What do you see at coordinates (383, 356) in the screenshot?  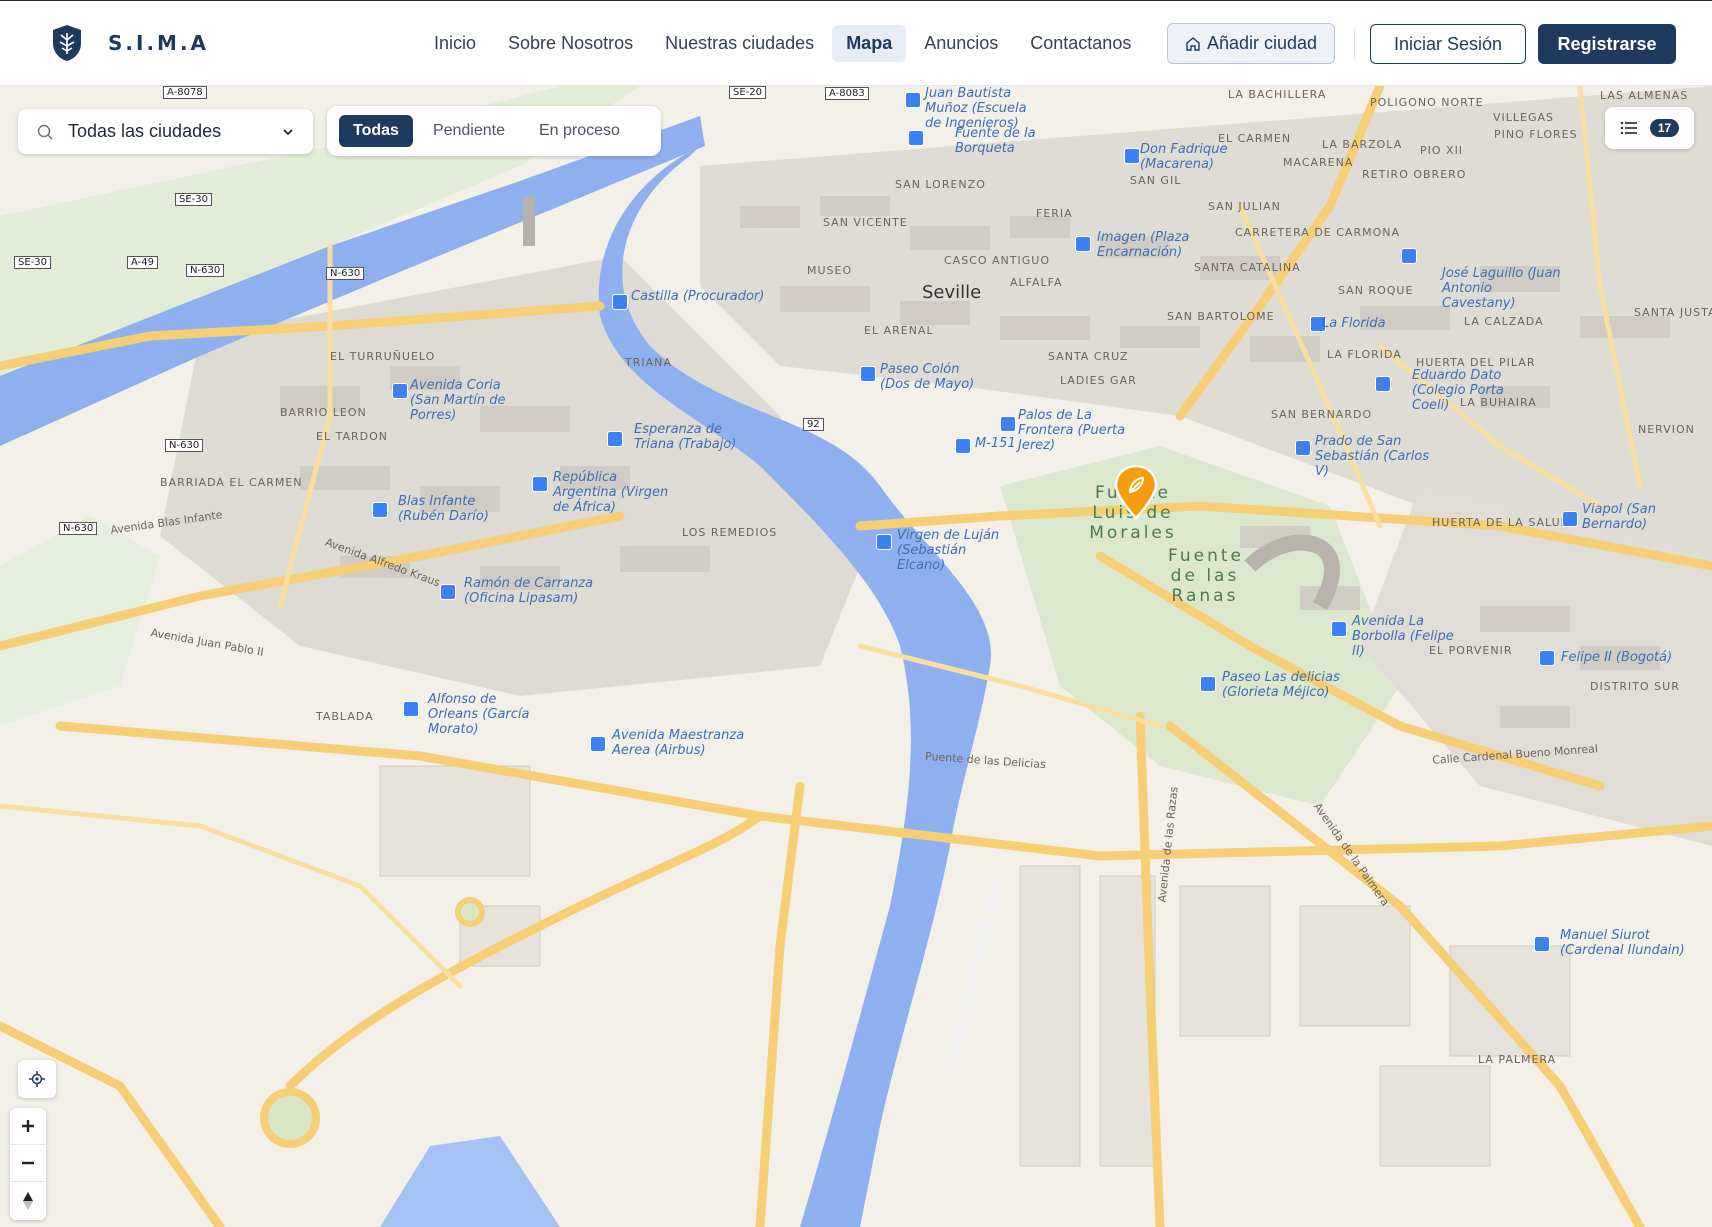 I see `district-label: EL TURRUÑUELO` at bounding box center [383, 356].